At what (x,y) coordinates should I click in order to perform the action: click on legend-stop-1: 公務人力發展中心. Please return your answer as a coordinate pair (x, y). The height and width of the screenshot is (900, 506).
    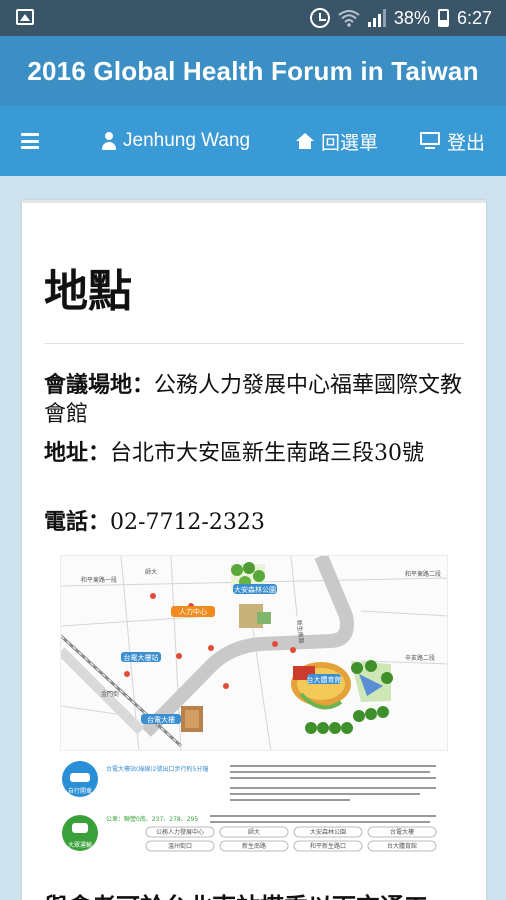
    Looking at the image, I should click on (180, 832).